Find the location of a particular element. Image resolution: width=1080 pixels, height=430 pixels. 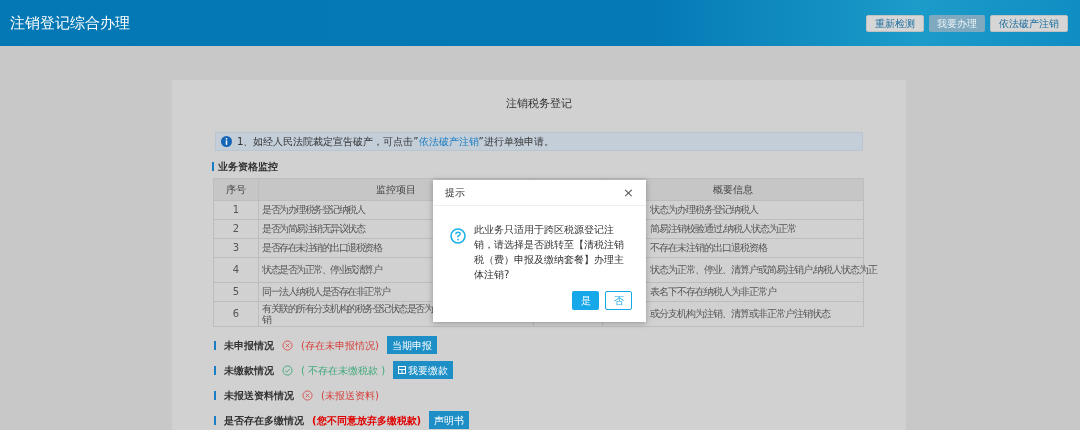

table-cell-text: 状态为办理税务登记纳税人 is located at coordinates (704, 209).